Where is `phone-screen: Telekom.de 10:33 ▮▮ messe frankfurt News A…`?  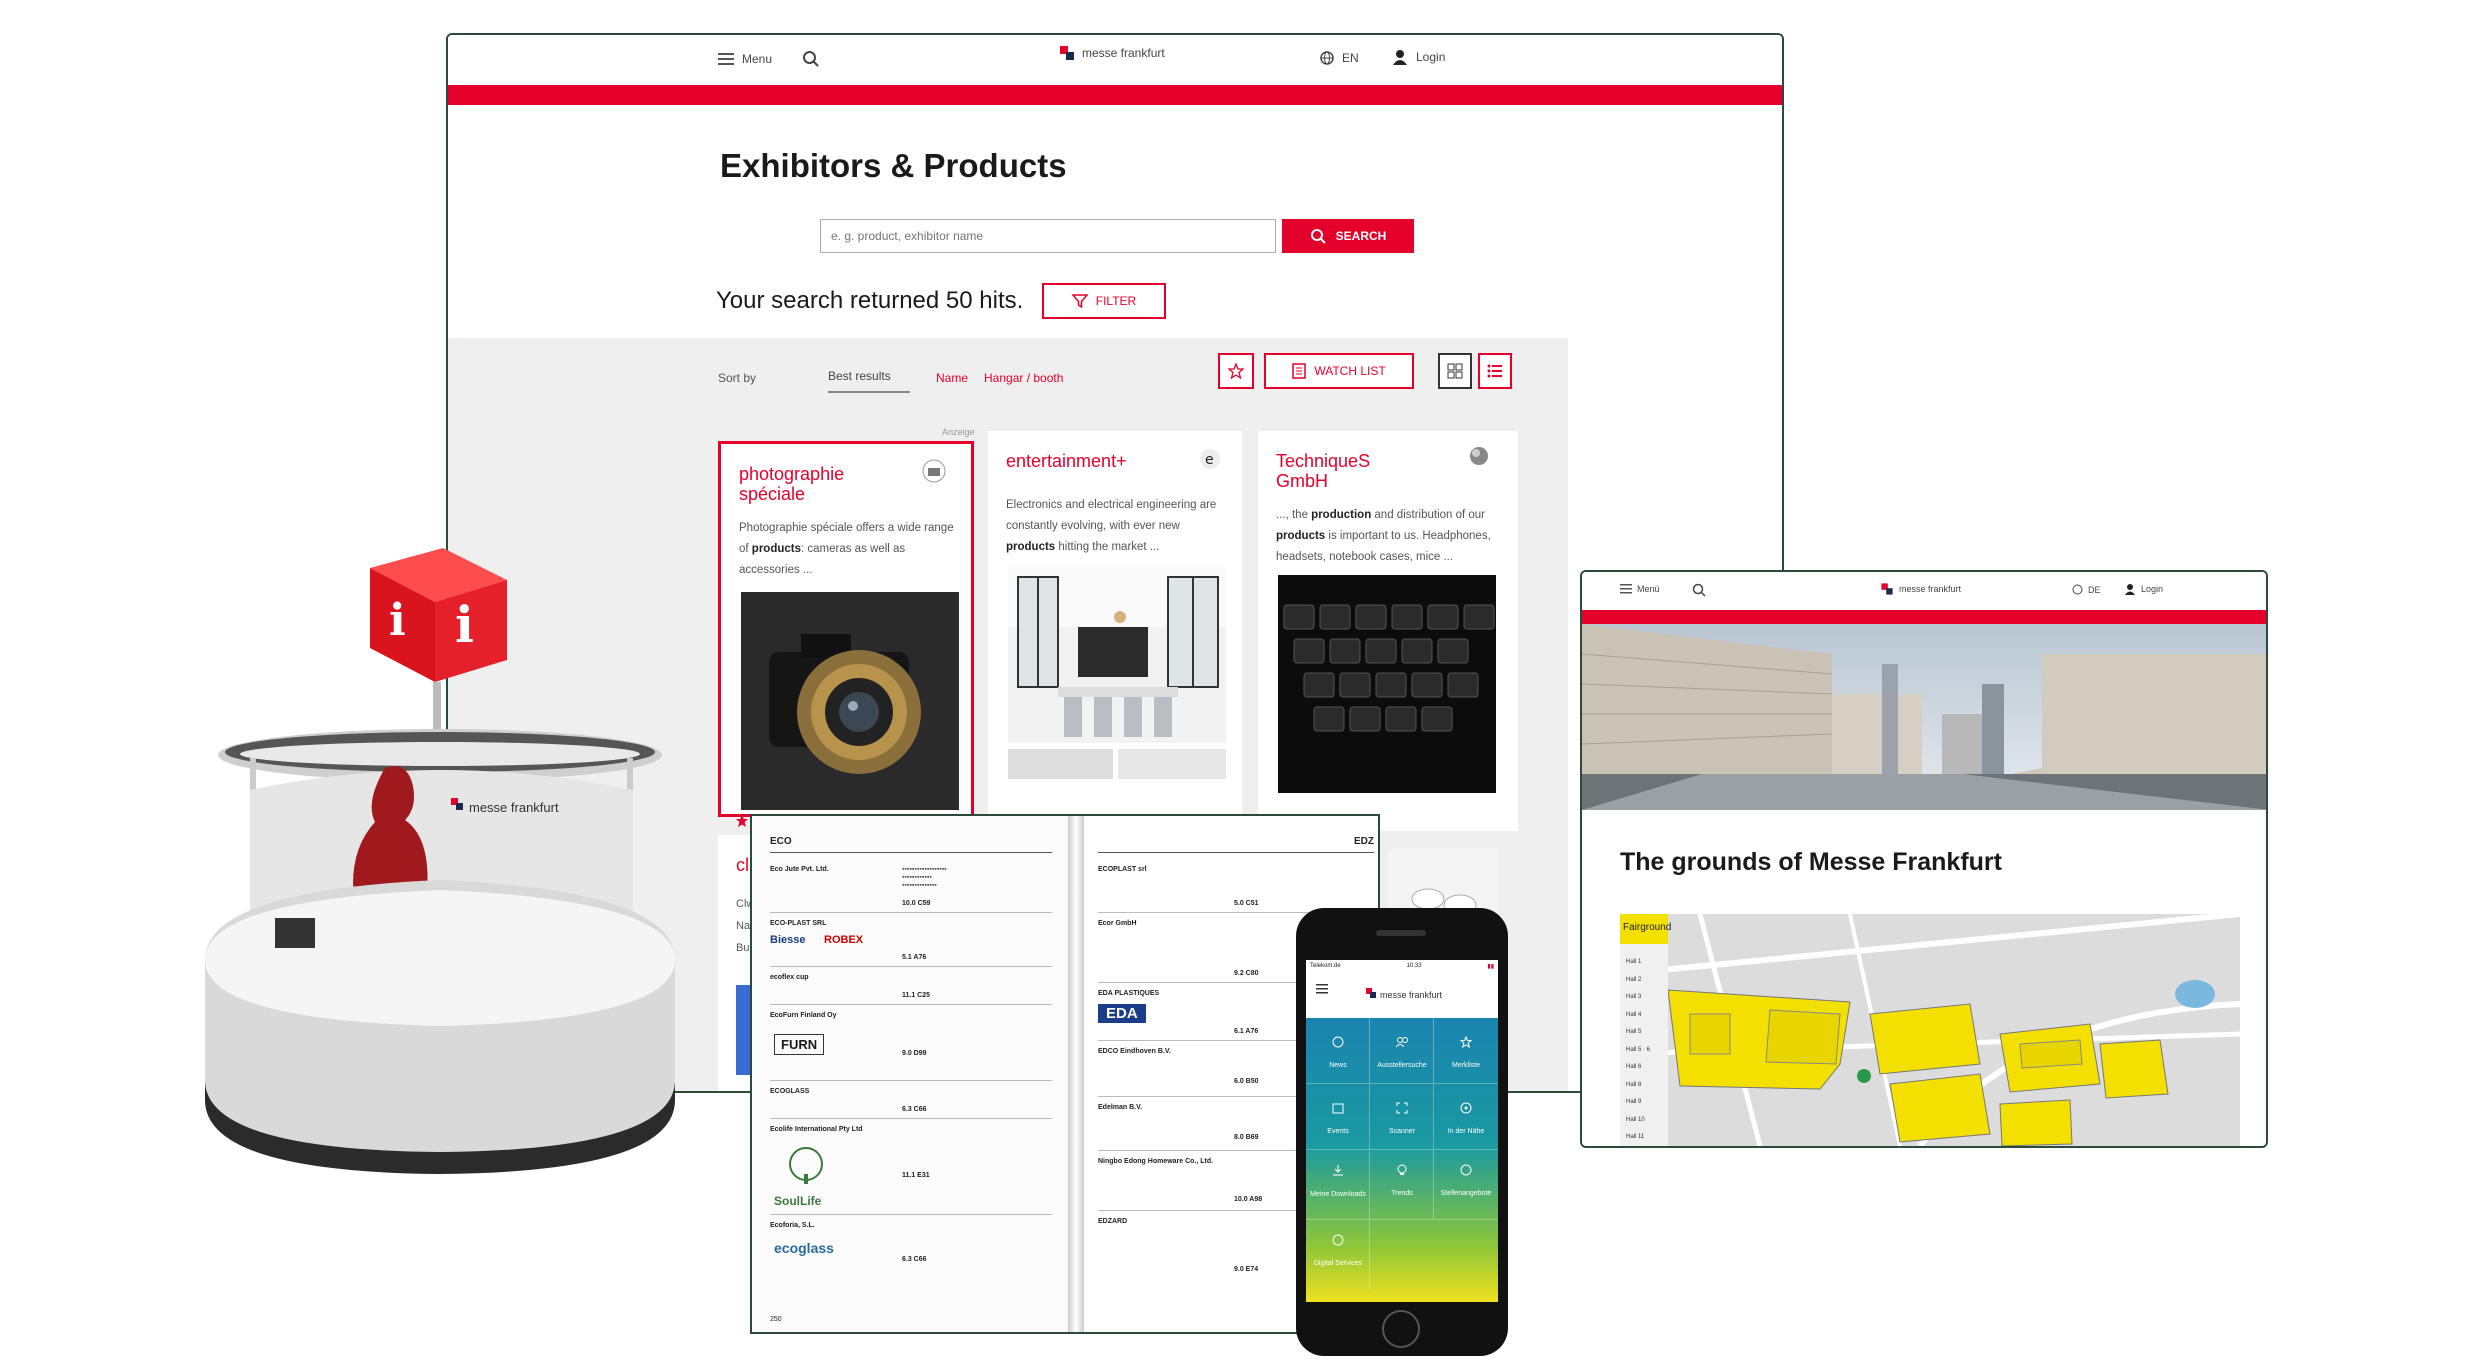
phone-screen: Telekom.de 10:33 ▮▮ messe frankfurt News A… is located at coordinates (1402, 1131).